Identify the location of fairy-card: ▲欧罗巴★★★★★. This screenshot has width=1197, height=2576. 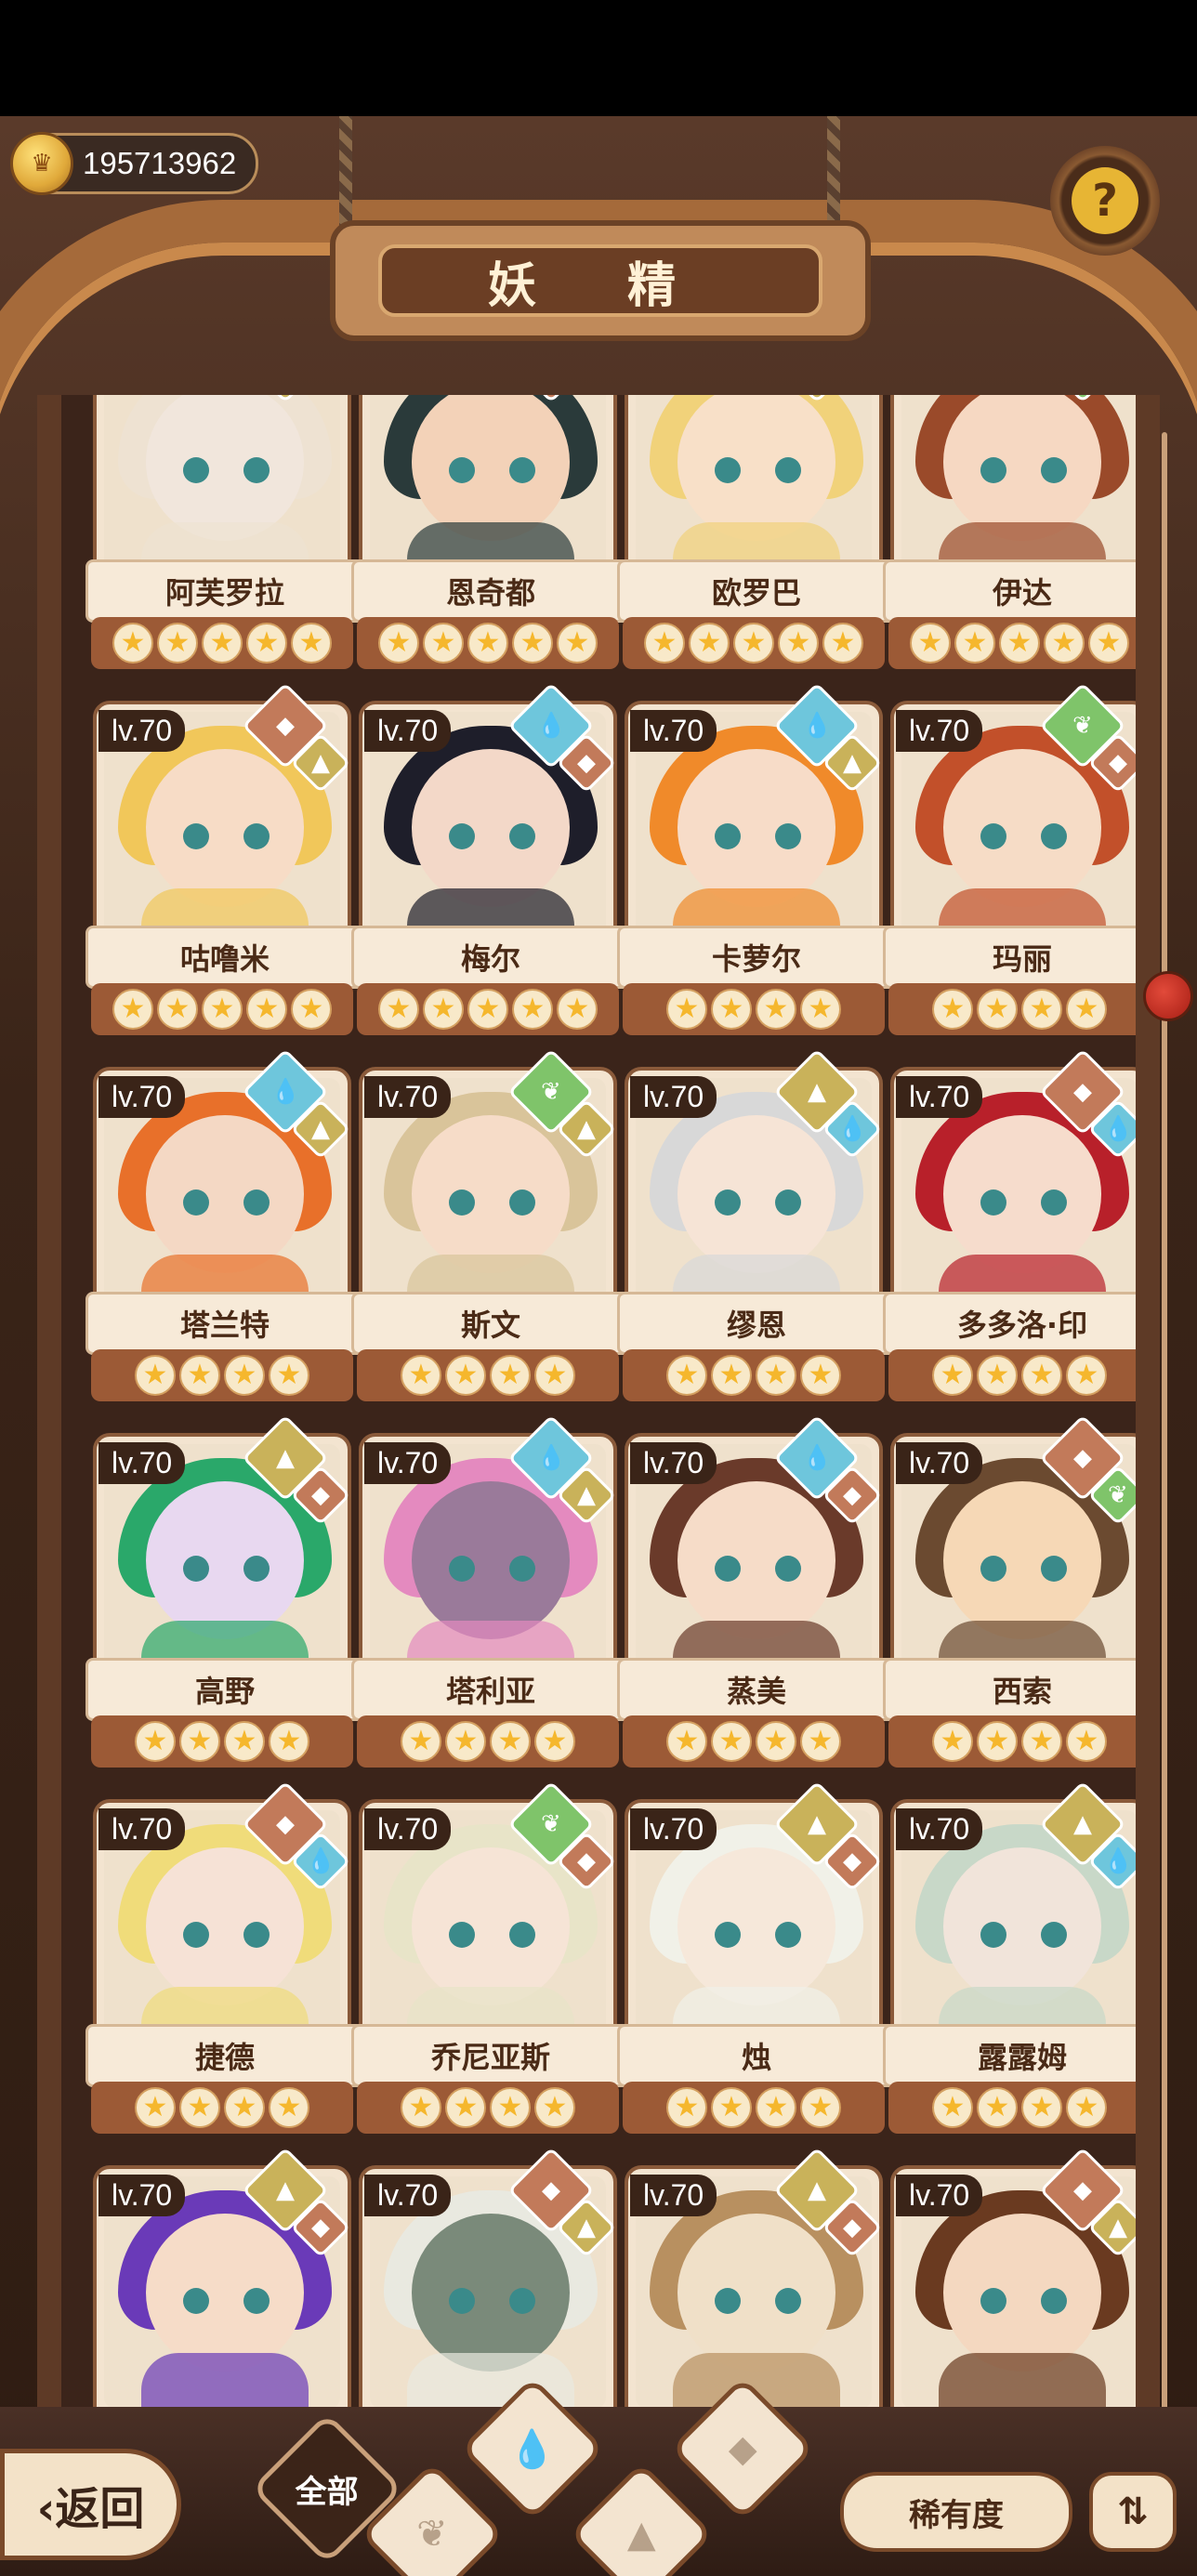
(756, 532).